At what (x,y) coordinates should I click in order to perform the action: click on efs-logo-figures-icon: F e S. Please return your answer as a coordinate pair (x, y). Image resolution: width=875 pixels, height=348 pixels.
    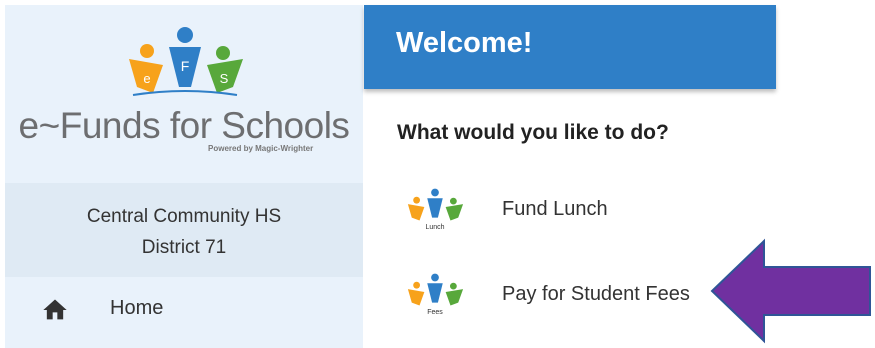
    Looking at the image, I should click on (186, 61).